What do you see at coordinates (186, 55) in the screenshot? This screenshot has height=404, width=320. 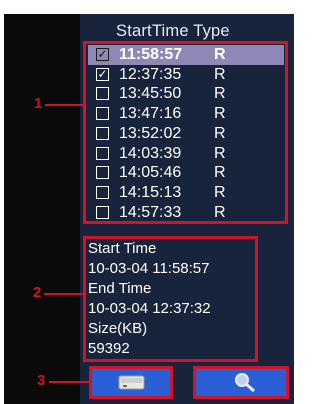 I see `file-row: ✓ 11:58:57 R` at bounding box center [186, 55].